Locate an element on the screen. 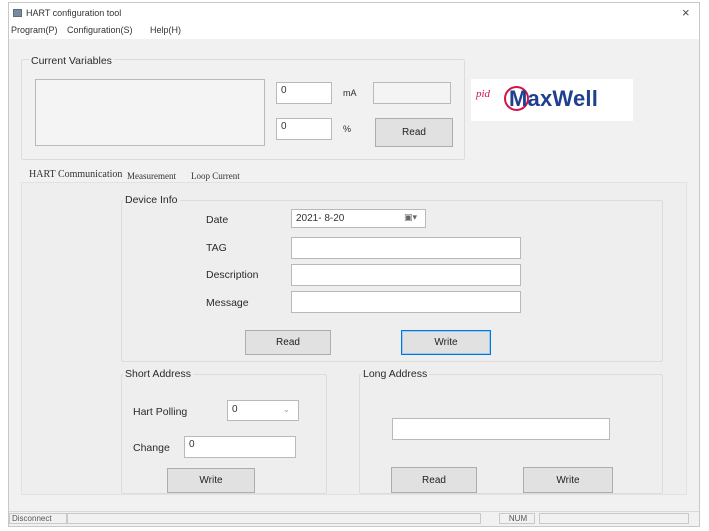 The width and height of the screenshot is (709, 531). short-address-write-button: Write is located at coordinates (211, 480).